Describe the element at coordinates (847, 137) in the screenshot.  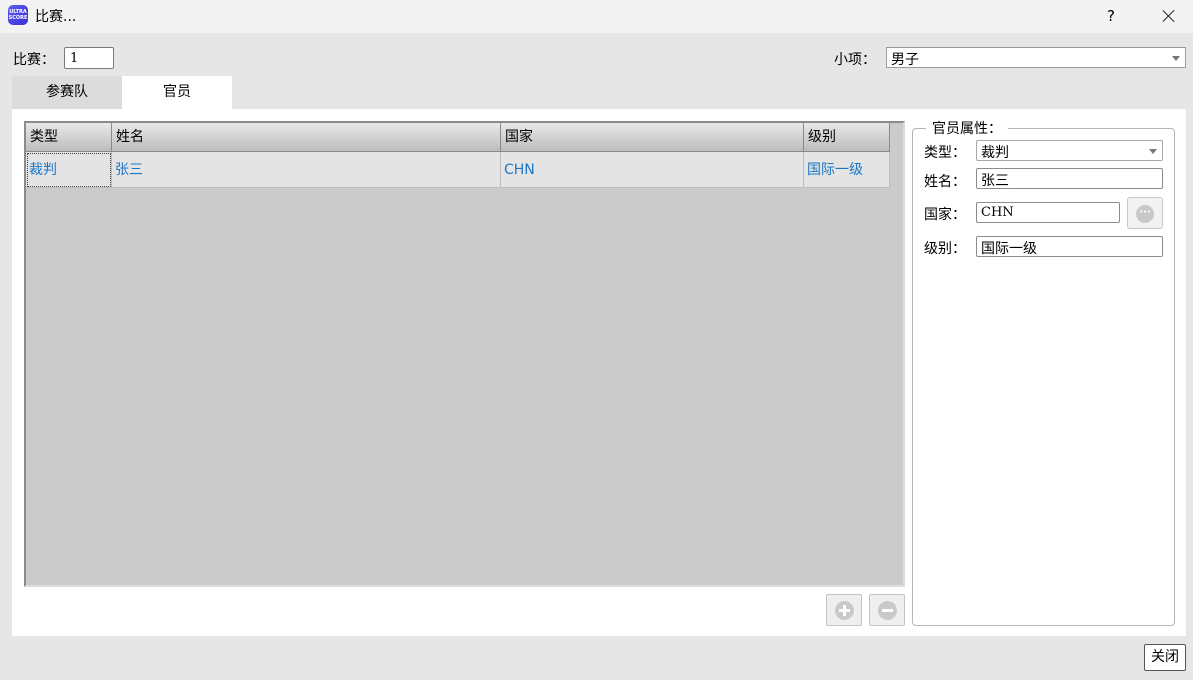
I see `column-header-level: 级别` at that location.